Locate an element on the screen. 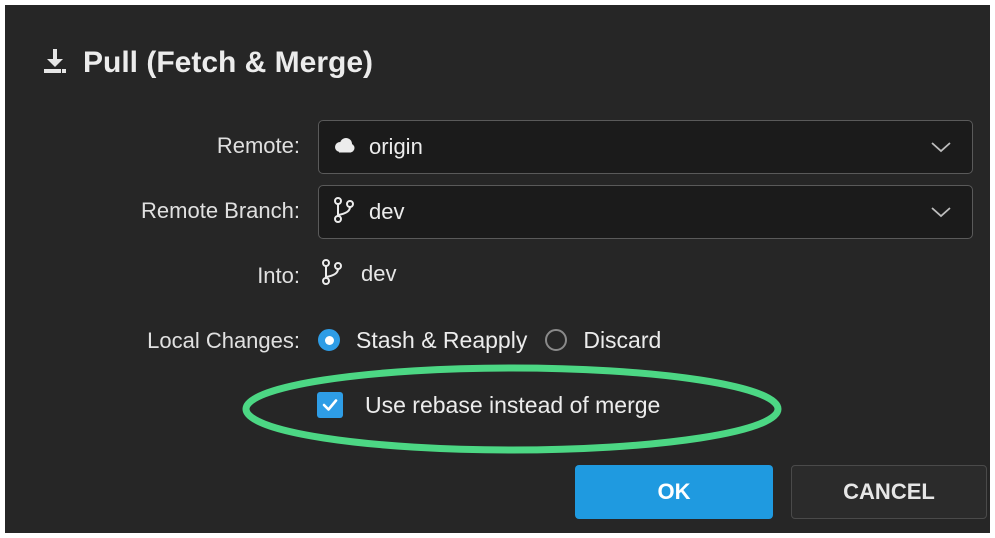  stash-reapply-label: Stash & Reapply is located at coordinates (441, 340).